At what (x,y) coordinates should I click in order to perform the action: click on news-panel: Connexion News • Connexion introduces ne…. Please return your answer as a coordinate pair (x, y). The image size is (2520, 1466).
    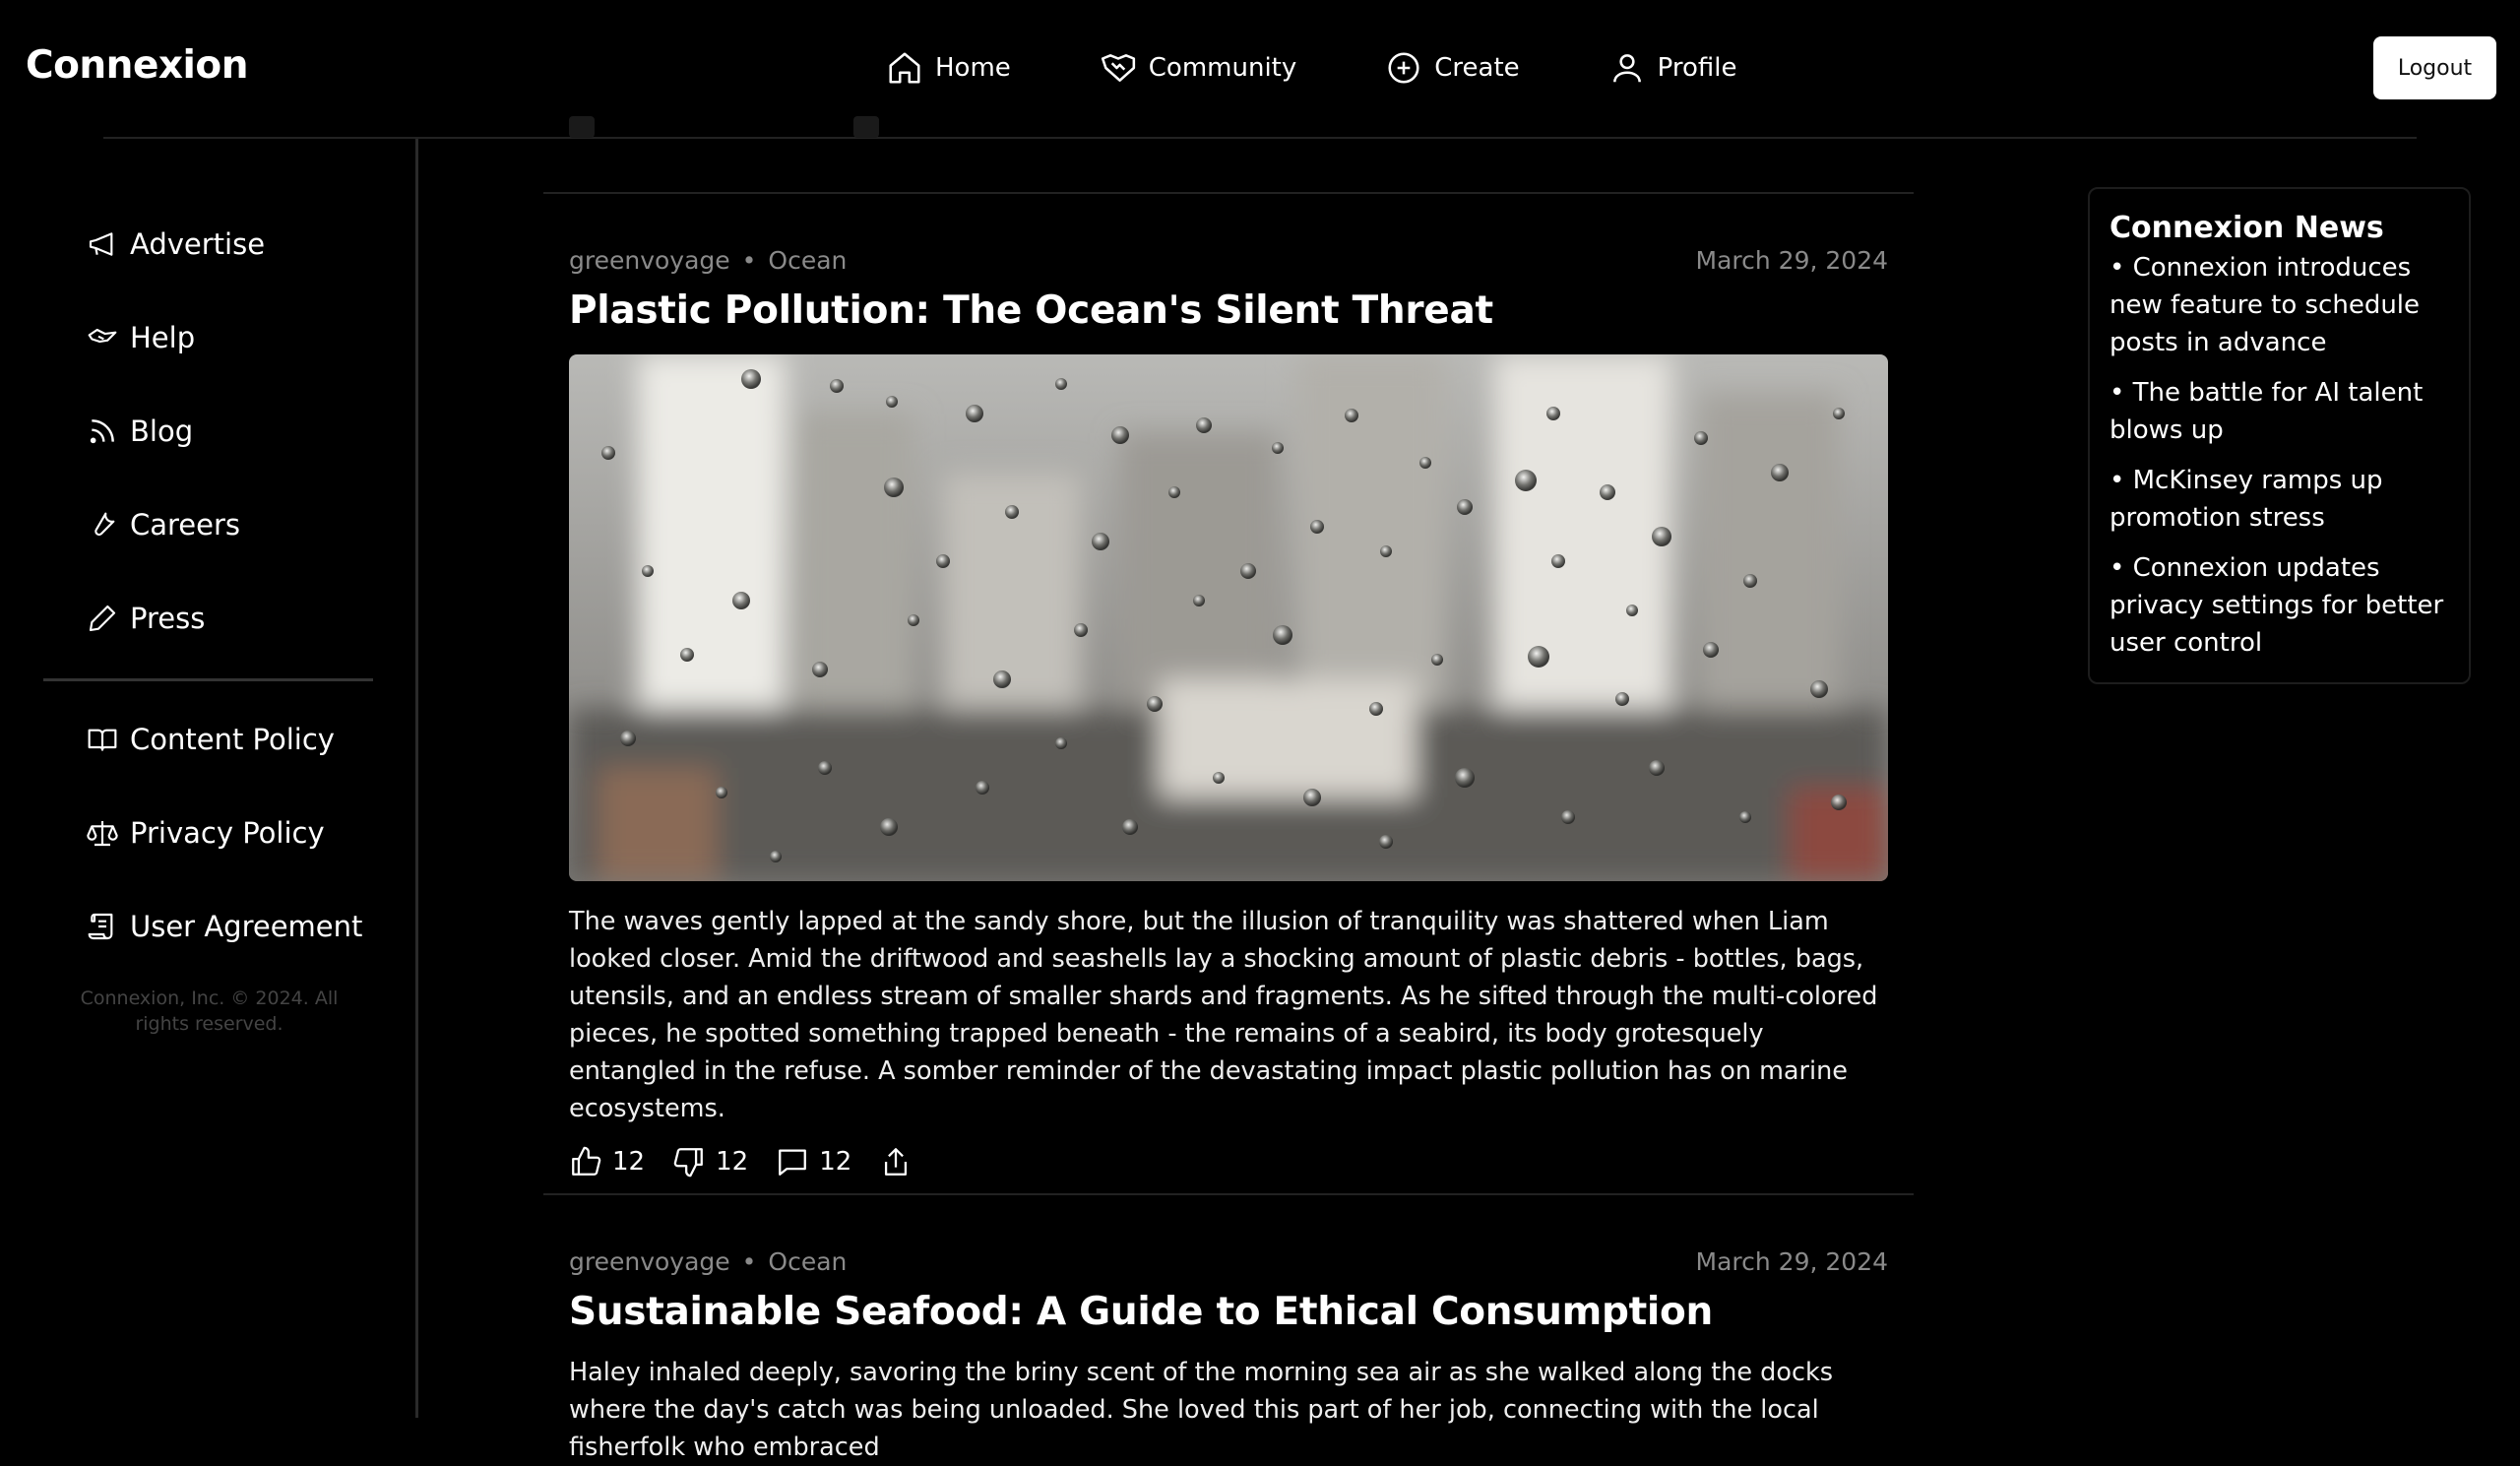
    Looking at the image, I should click on (2279, 436).